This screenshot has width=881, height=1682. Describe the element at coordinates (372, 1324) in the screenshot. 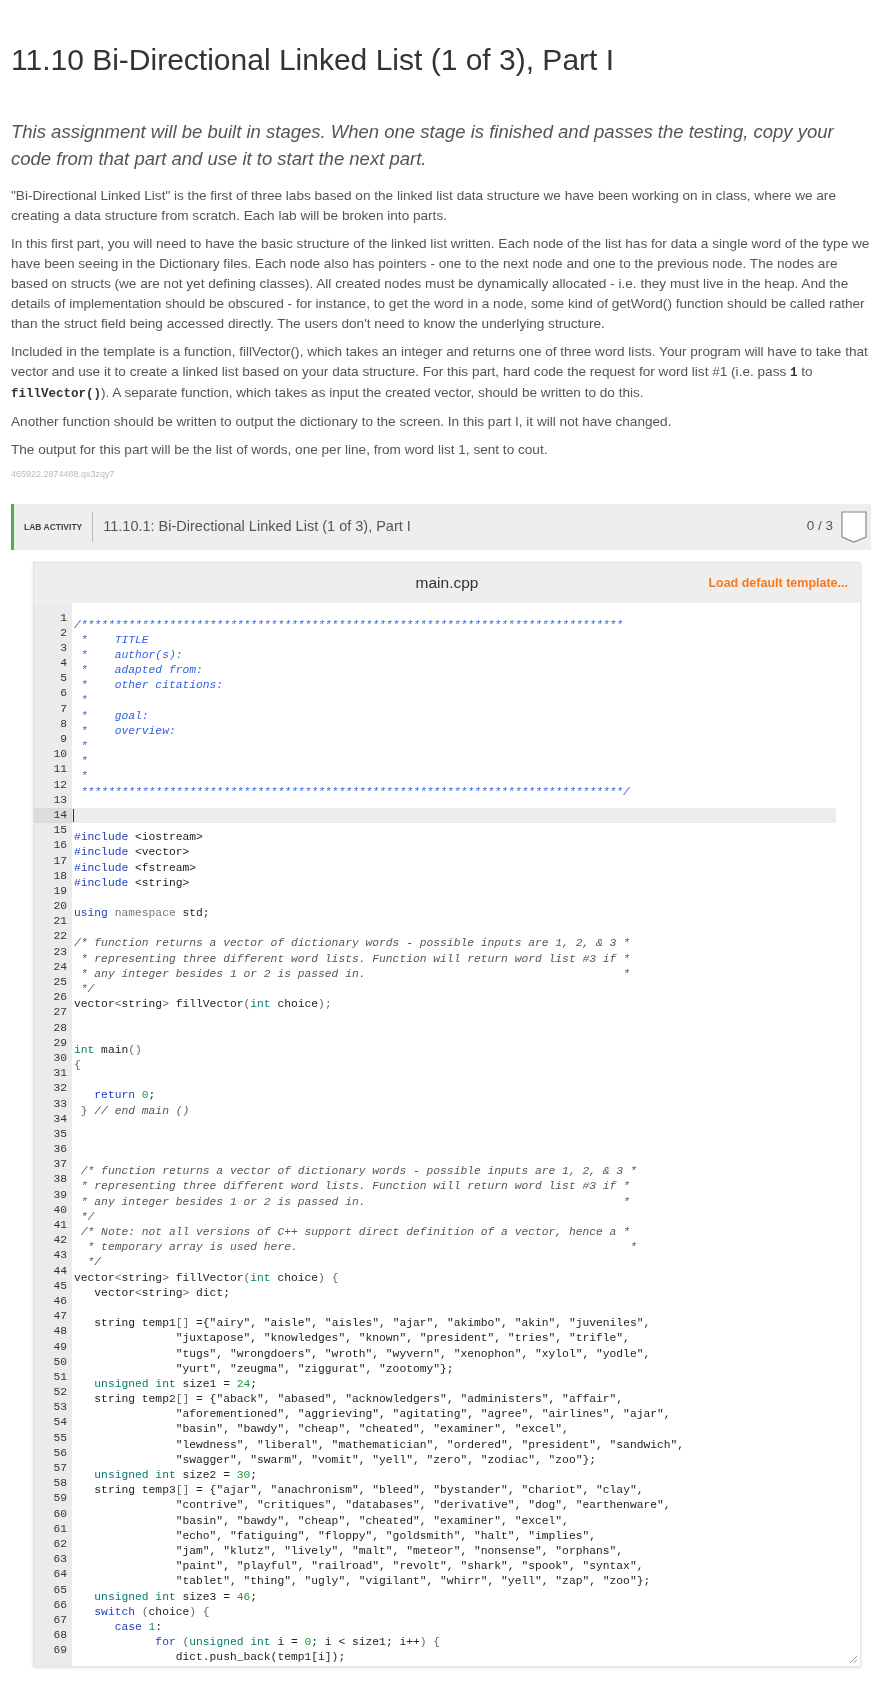

I see `code-line: string temp1[] ={"airy", "aisle", "aisles", "ajar", "akimbo", "akin", "juveniles",` at that location.